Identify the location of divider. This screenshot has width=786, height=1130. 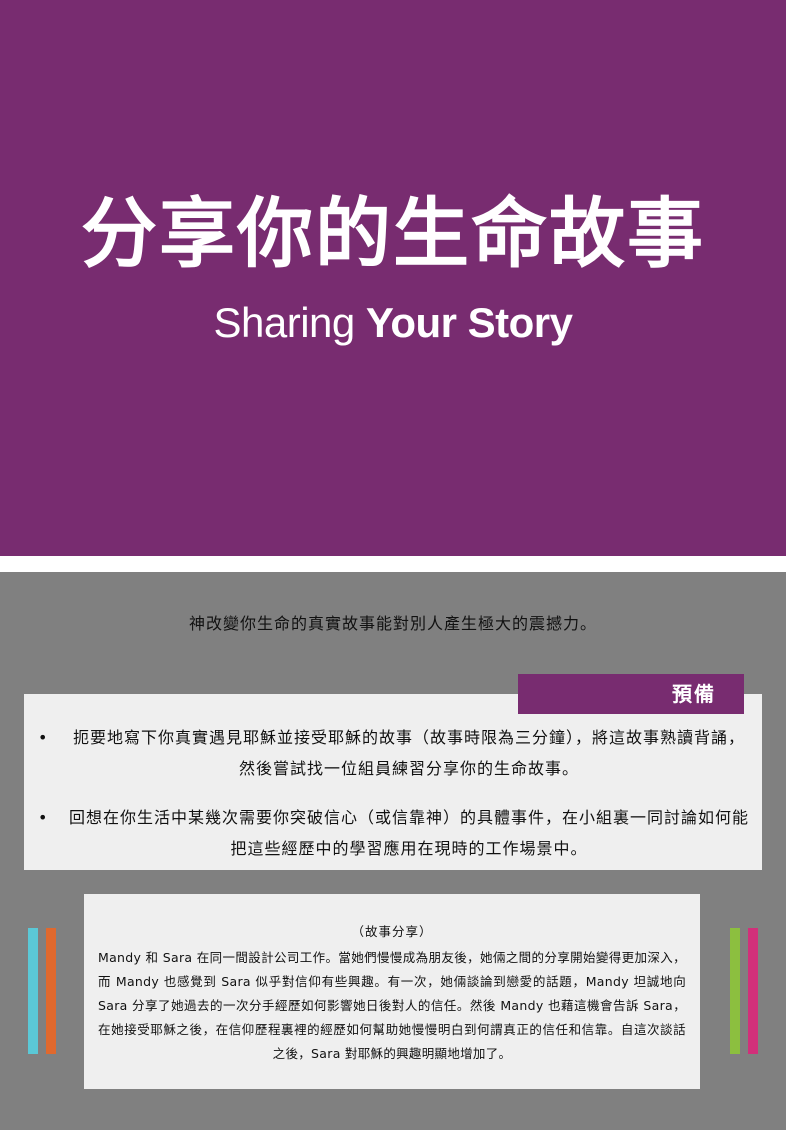
(393, 564).